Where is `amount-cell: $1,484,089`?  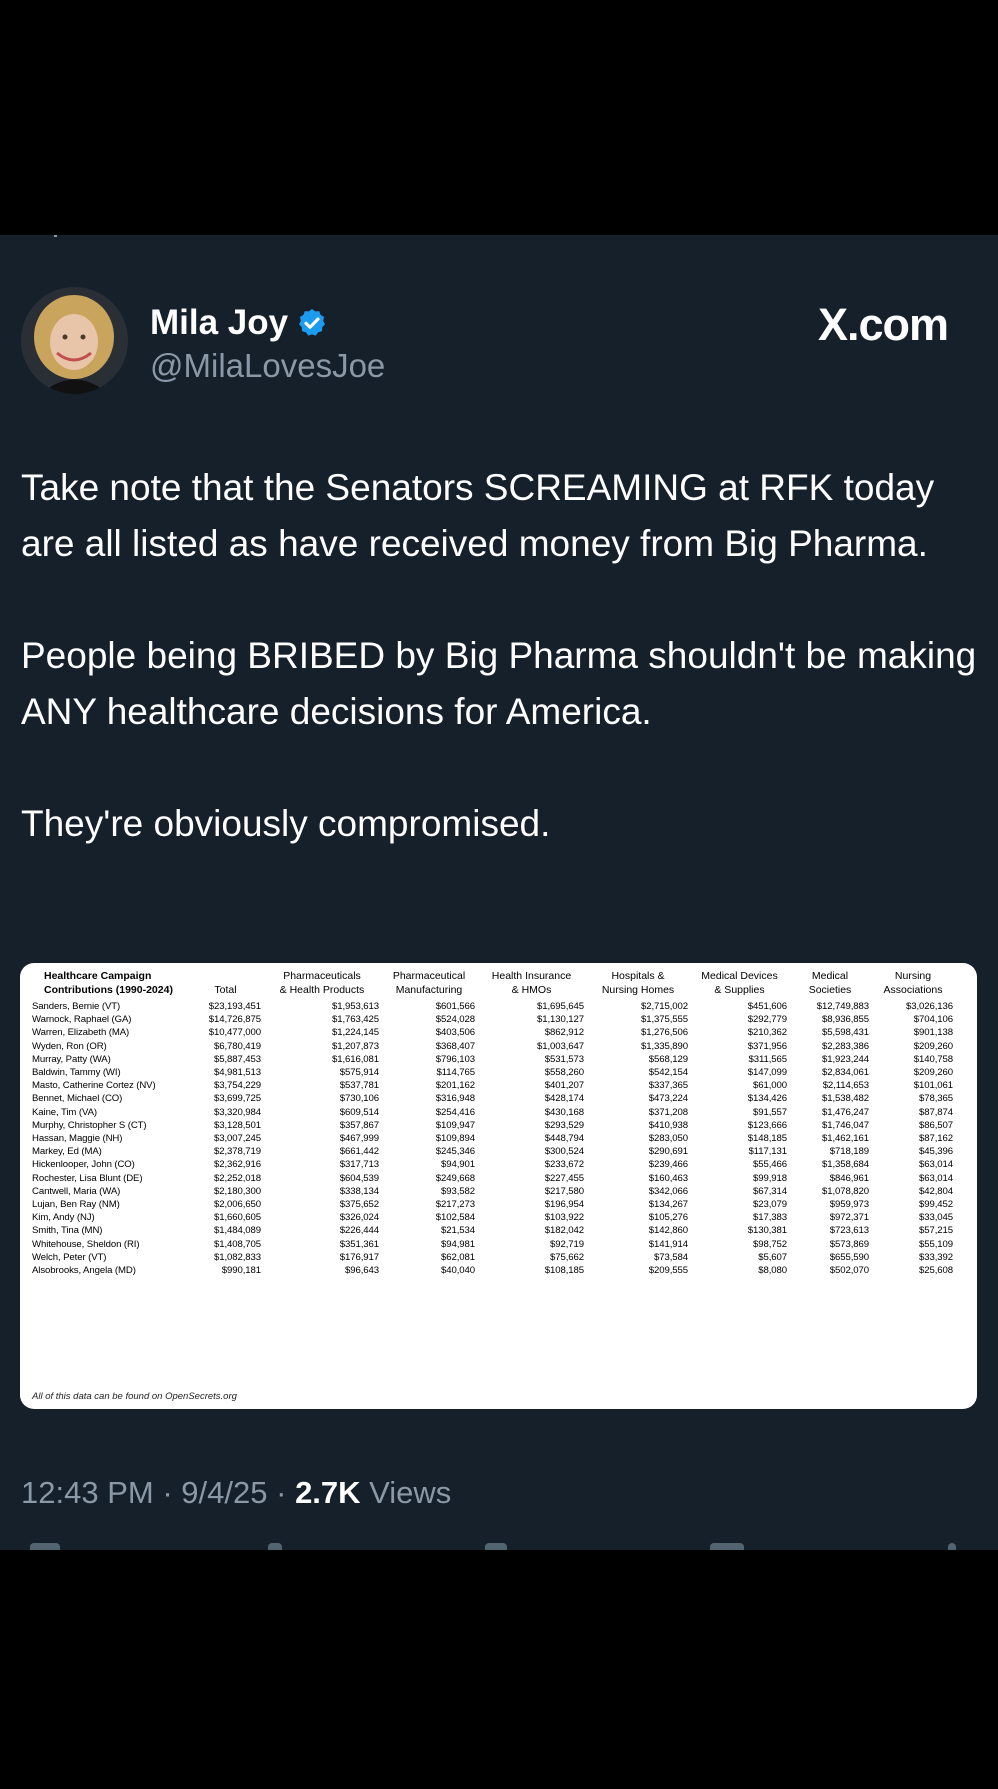 amount-cell: $1,484,089 is located at coordinates (237, 1231).